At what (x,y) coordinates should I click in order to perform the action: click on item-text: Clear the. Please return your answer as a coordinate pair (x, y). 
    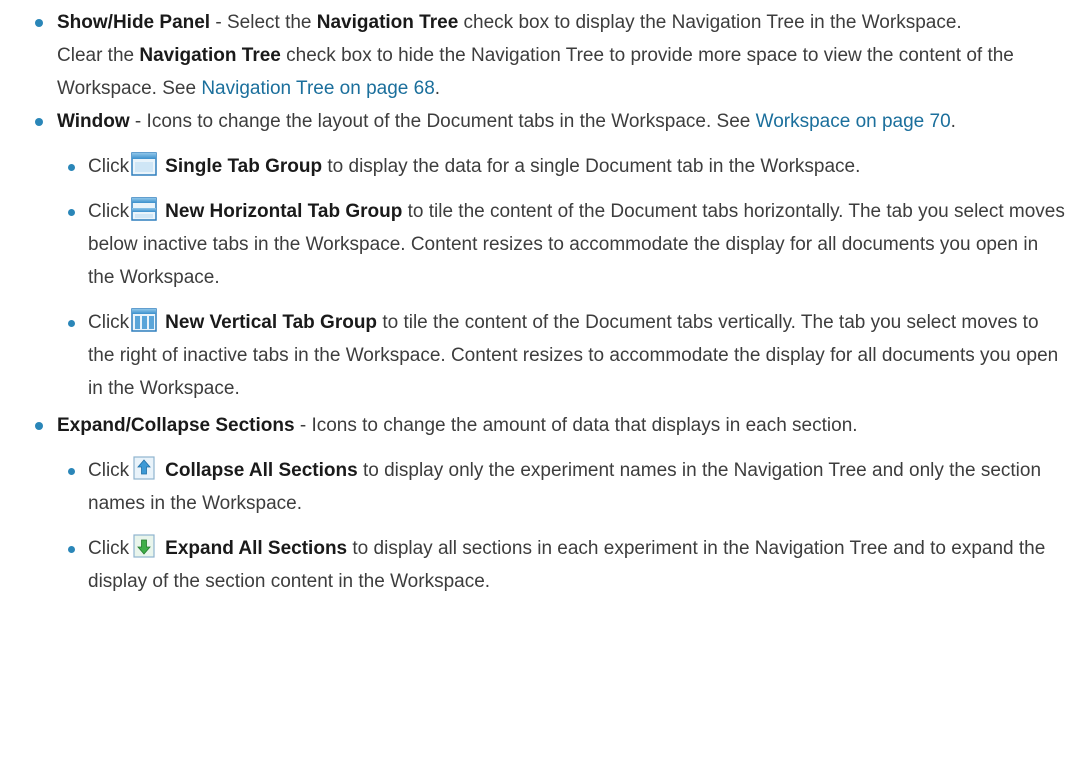
    Looking at the image, I should click on (98, 55).